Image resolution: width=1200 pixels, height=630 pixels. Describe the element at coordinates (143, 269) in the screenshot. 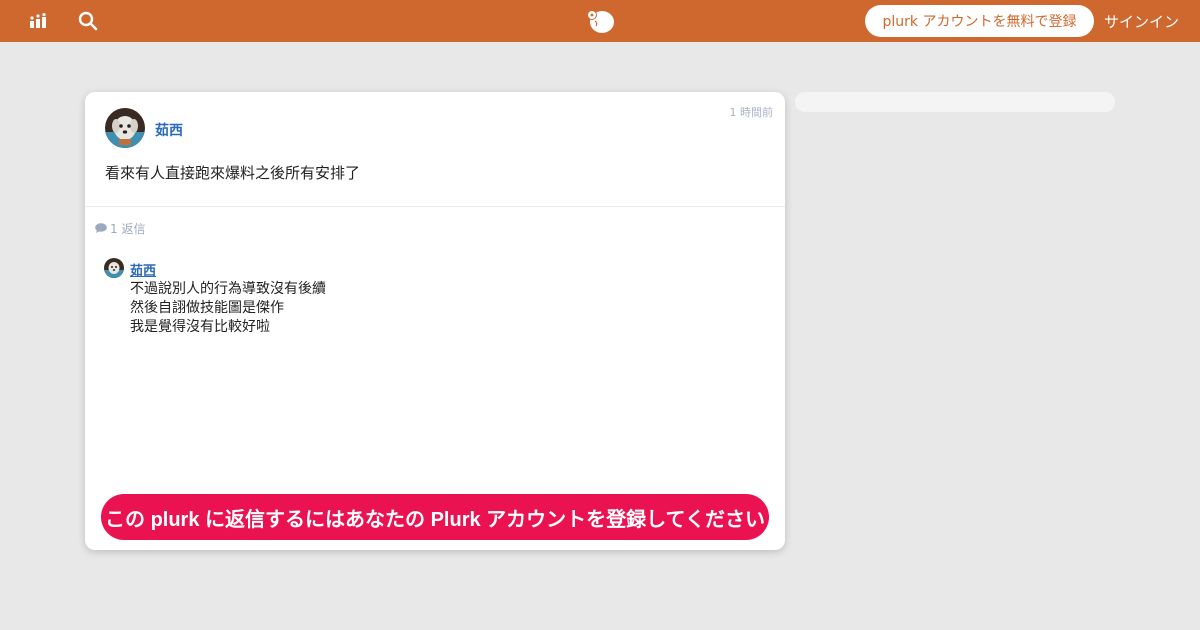

I see `reply-author-name: 茹西` at that location.